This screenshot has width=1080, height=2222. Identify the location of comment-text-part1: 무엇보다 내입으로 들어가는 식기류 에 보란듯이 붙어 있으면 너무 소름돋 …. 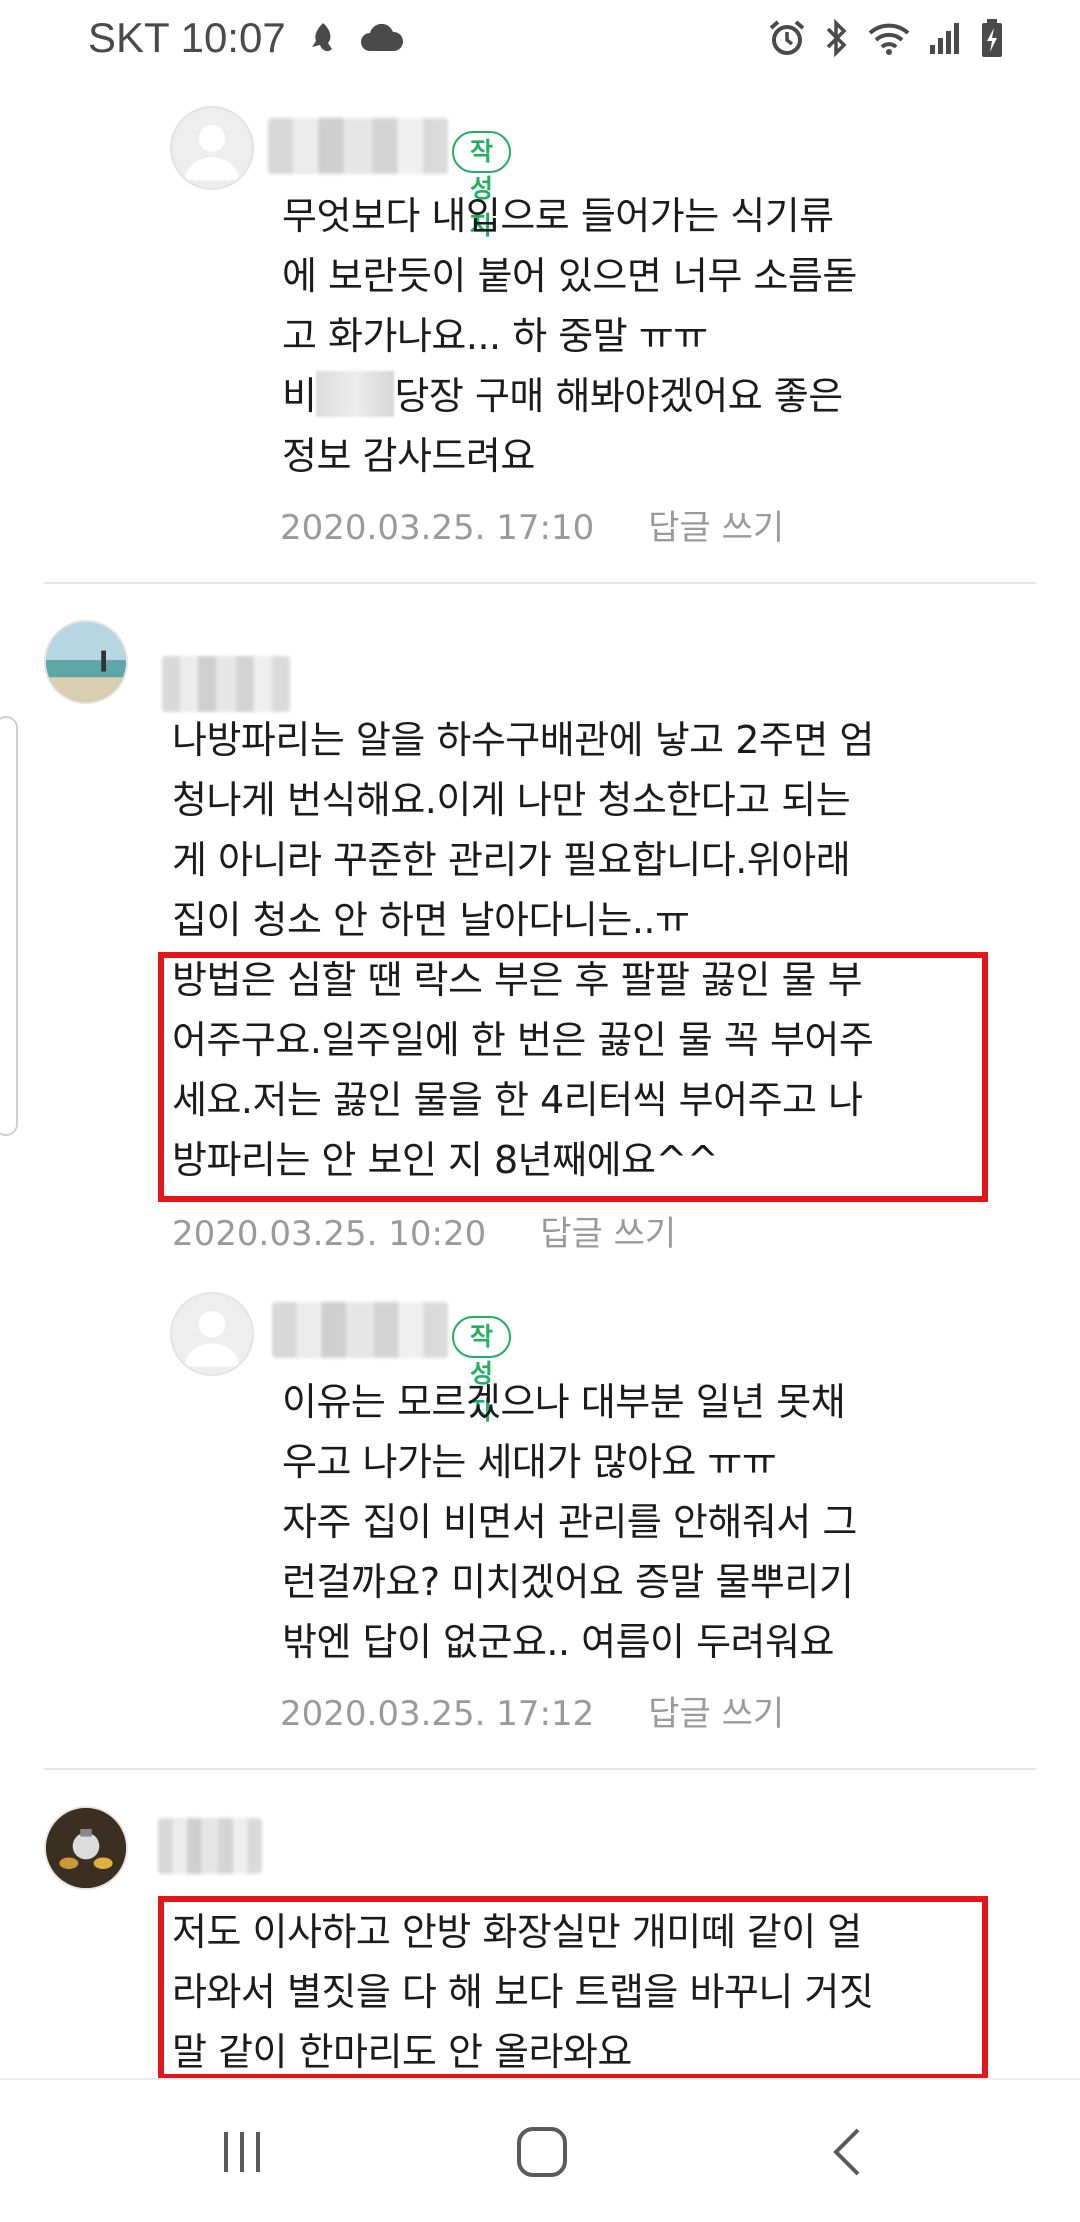
(569, 276).